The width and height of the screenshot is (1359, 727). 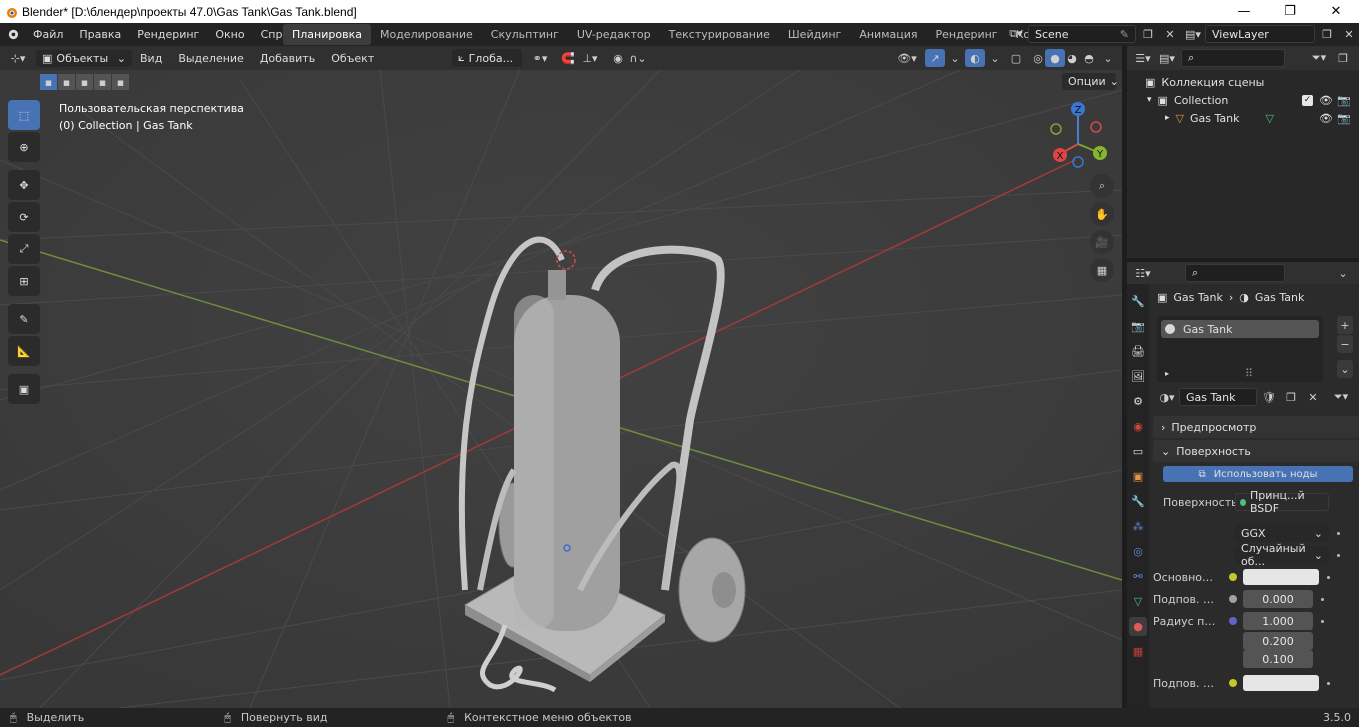 I want to click on properties-editor-icon: ☷▾, so click(x=1143, y=273).